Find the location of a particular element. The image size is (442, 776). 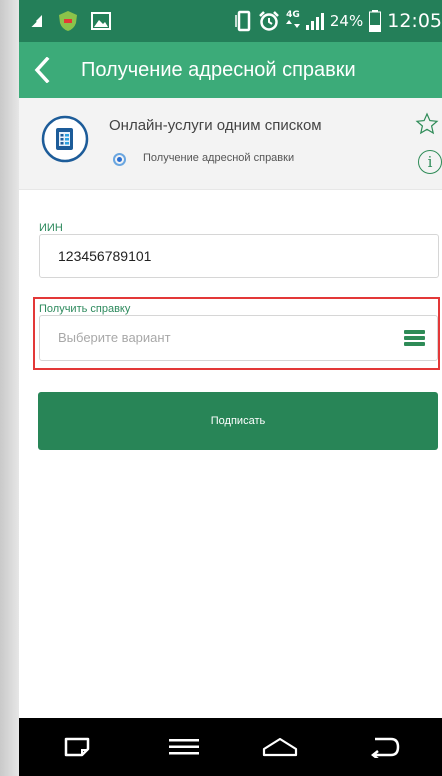

clock: 12:05 is located at coordinates (414, 21).